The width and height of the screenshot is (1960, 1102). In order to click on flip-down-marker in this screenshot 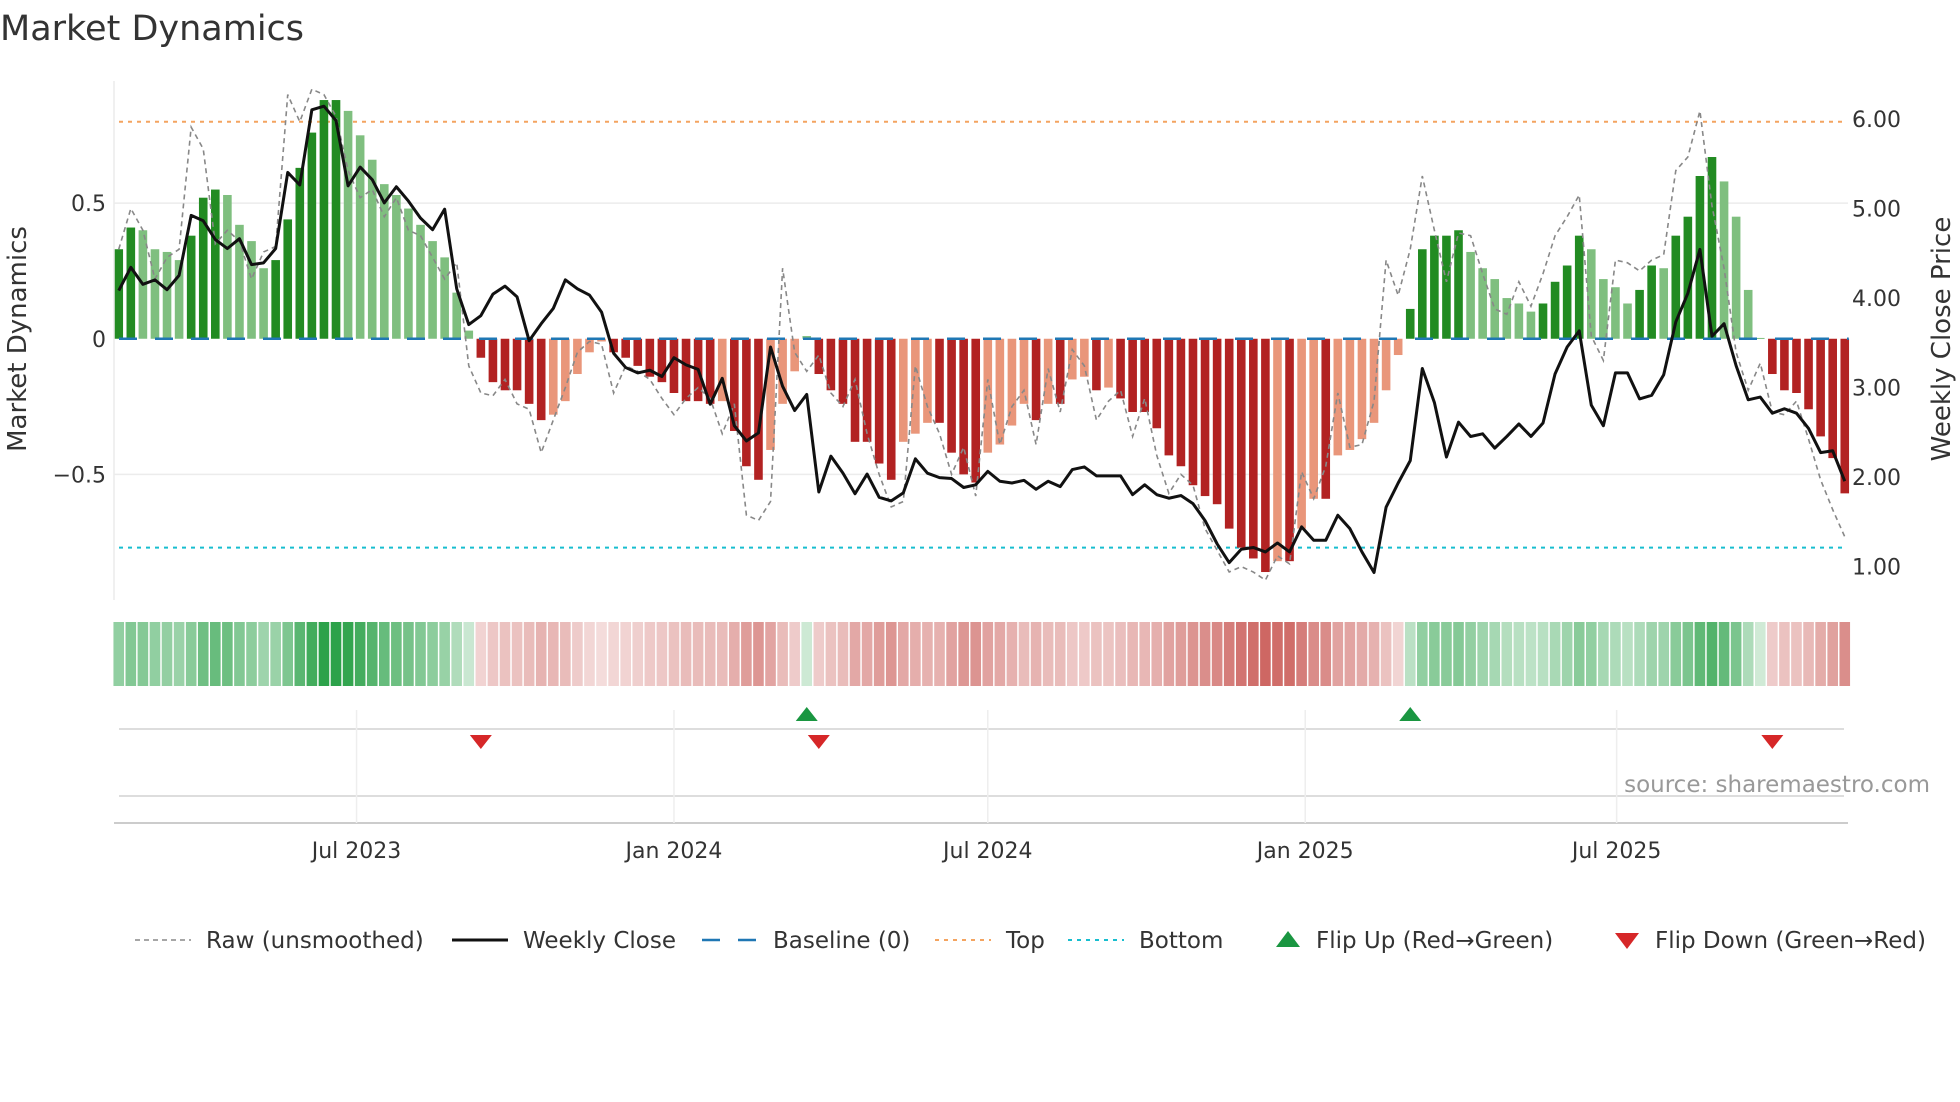, I will do `click(818, 742)`.